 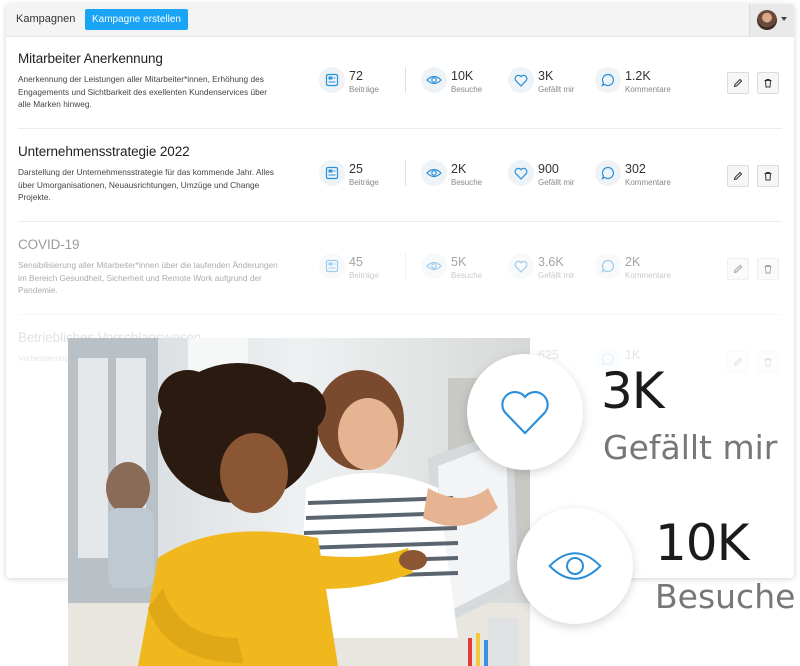 What do you see at coordinates (90, 58) in the screenshot?
I see `campaign-title: Mitarbeiter Anerkennung` at bounding box center [90, 58].